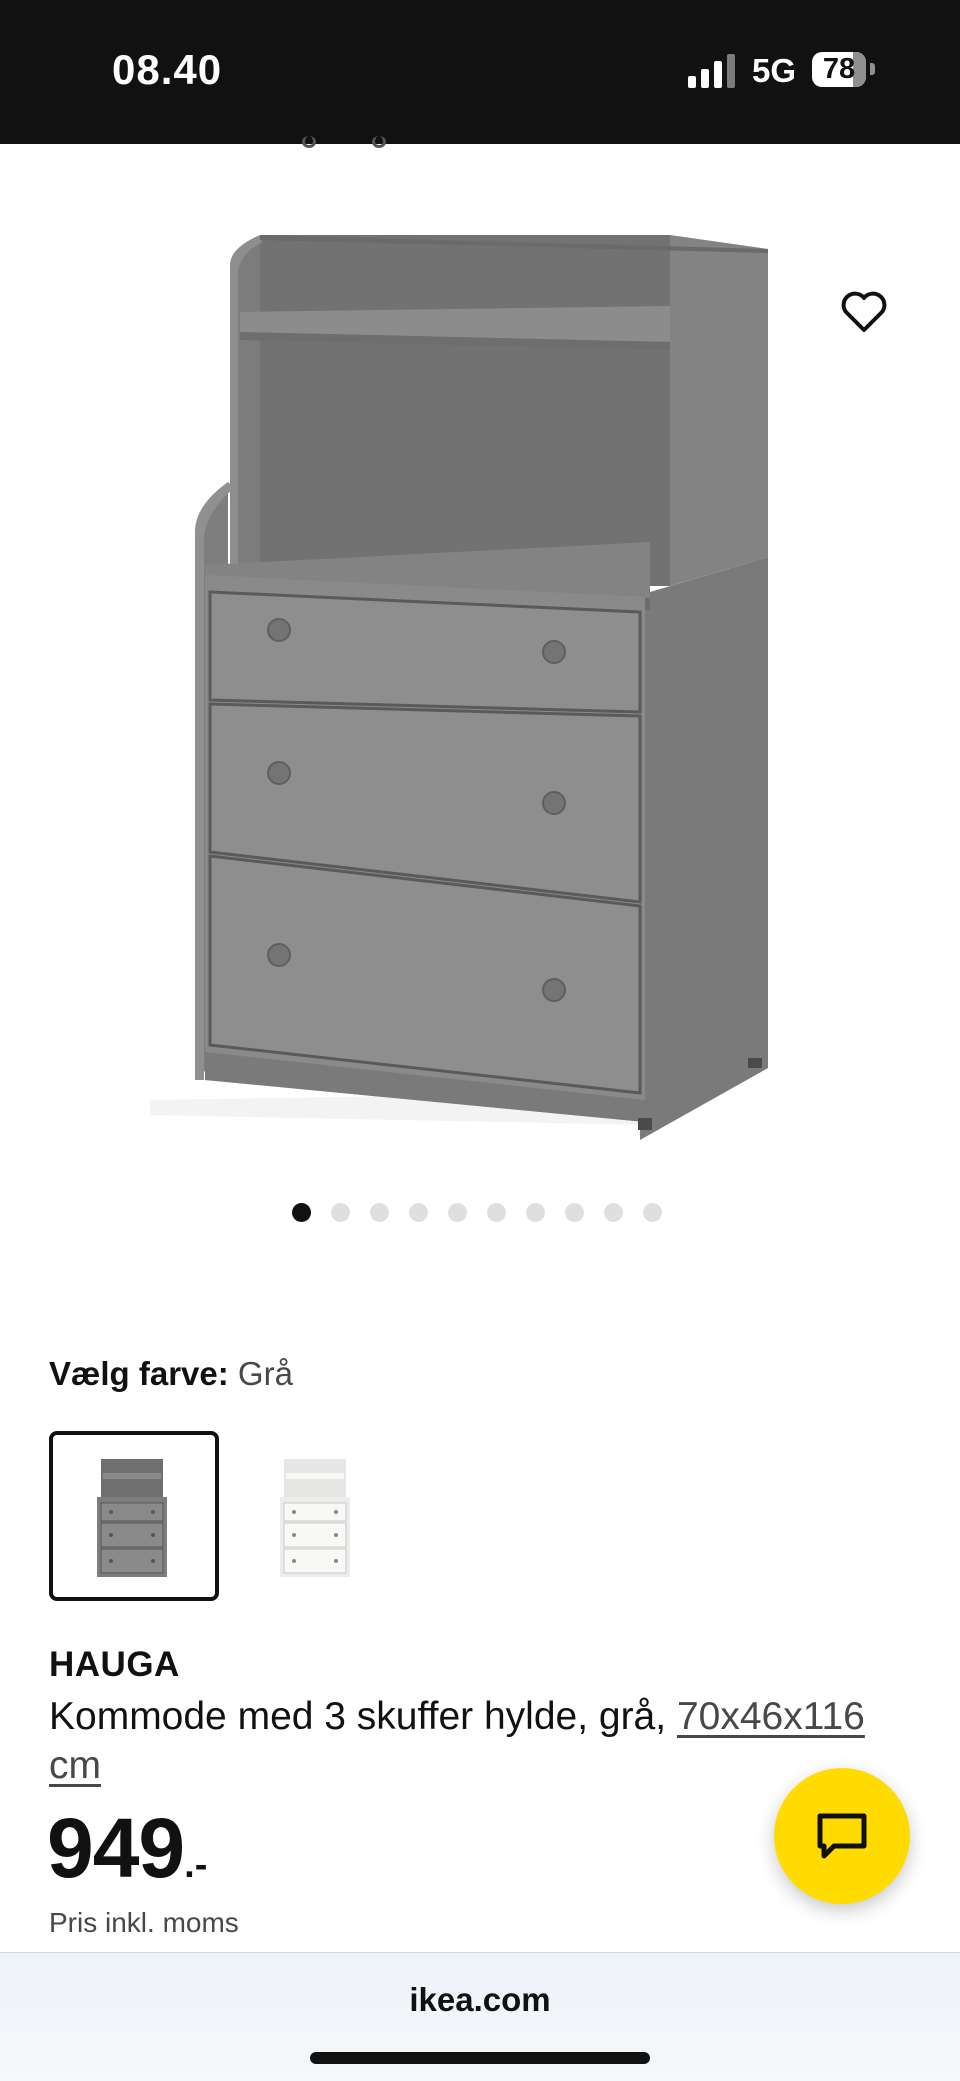  Describe the element at coordinates (480, 72) in the screenshot. I see `status-bar: 08.40 5G 78` at that location.